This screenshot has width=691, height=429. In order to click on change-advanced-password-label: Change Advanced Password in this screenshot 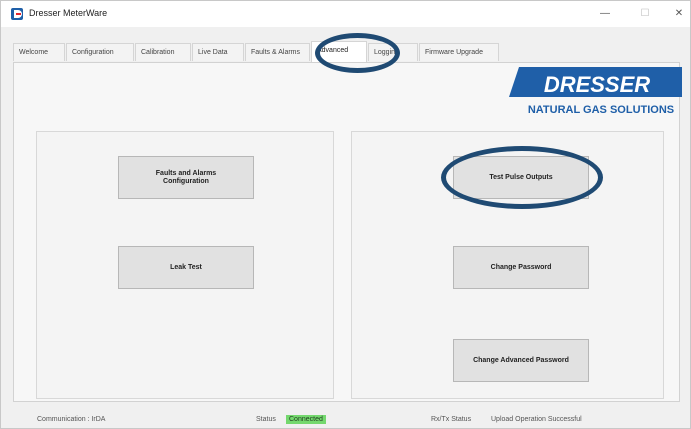, I will do `click(521, 360)`.